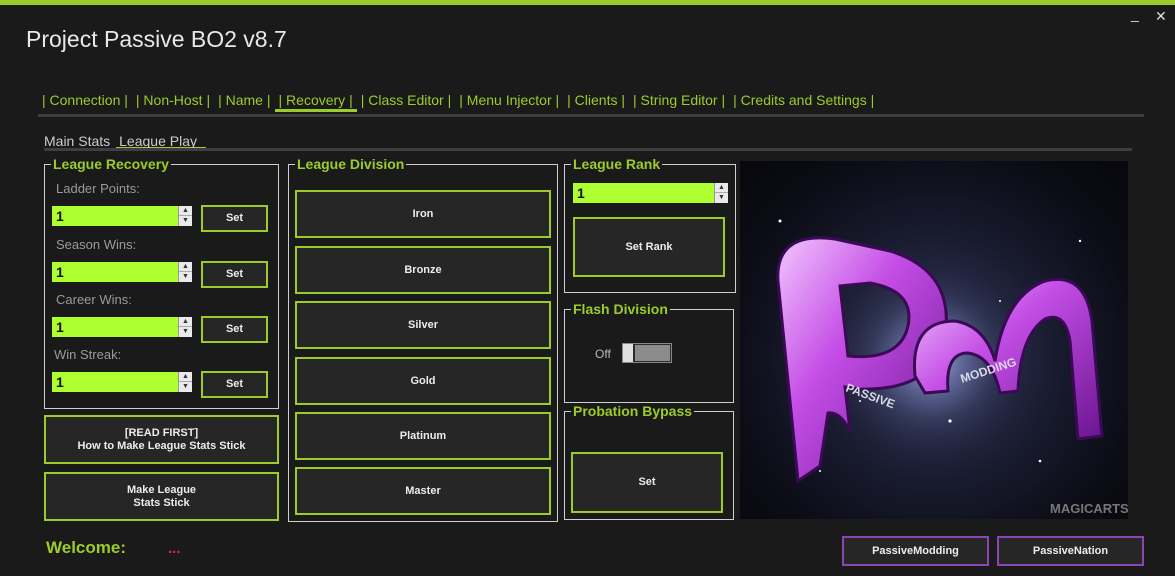 This screenshot has height=576, width=1175. Describe the element at coordinates (94, 299) in the screenshot. I see `career-wins-label: Career Wins:` at that location.